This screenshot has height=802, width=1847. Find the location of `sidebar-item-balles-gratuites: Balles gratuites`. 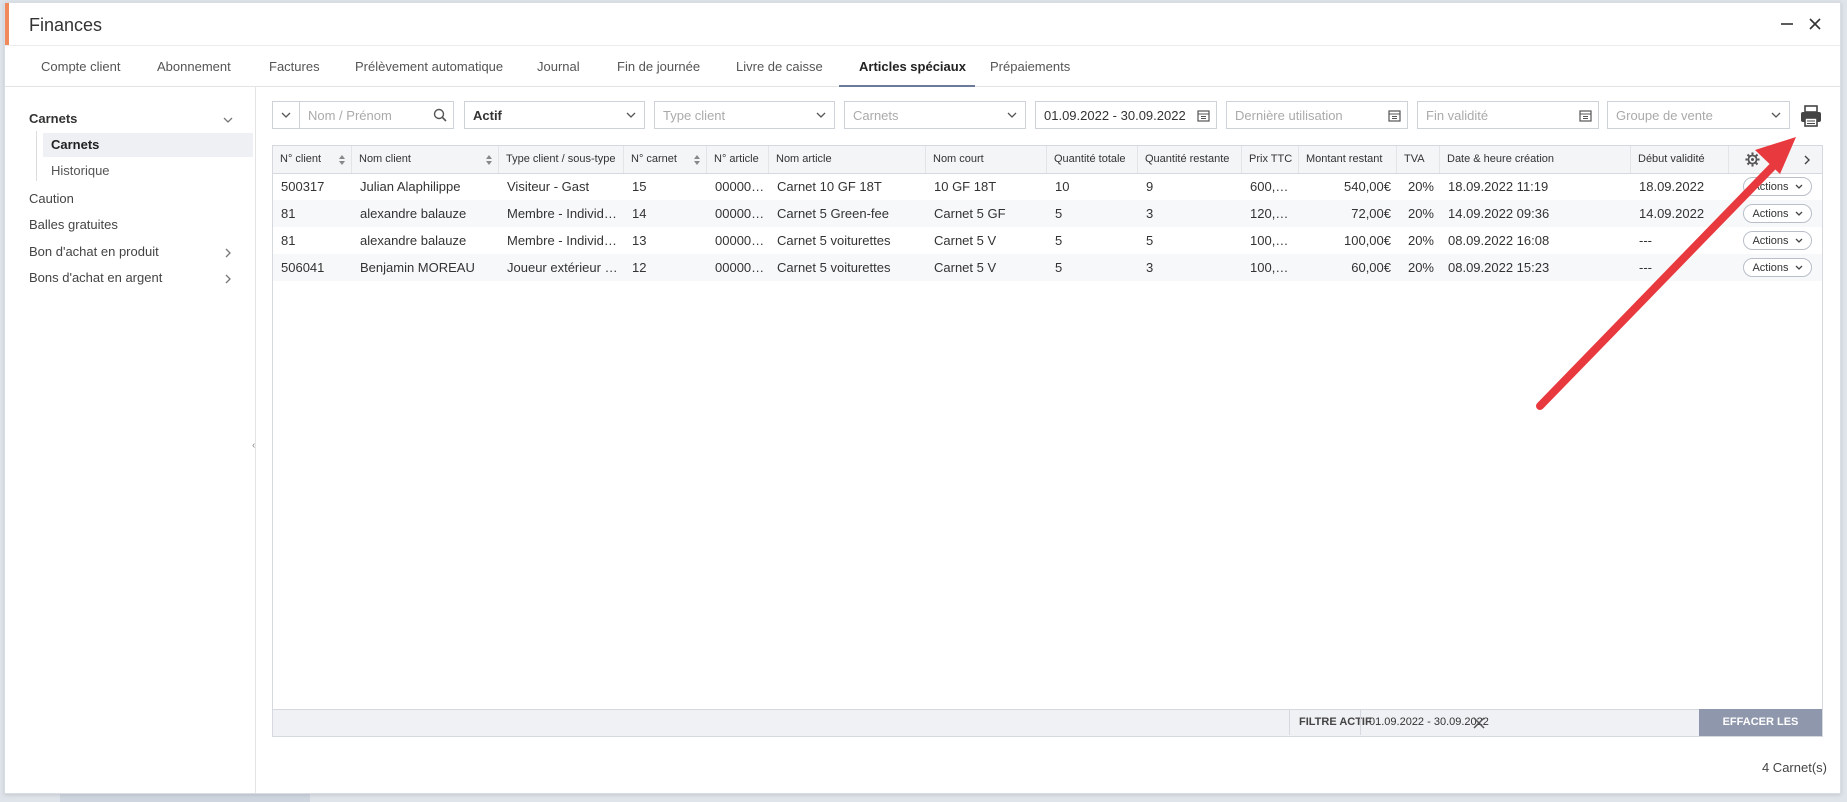

sidebar-item-balles-gratuites: Balles gratuites is located at coordinates (73, 224).